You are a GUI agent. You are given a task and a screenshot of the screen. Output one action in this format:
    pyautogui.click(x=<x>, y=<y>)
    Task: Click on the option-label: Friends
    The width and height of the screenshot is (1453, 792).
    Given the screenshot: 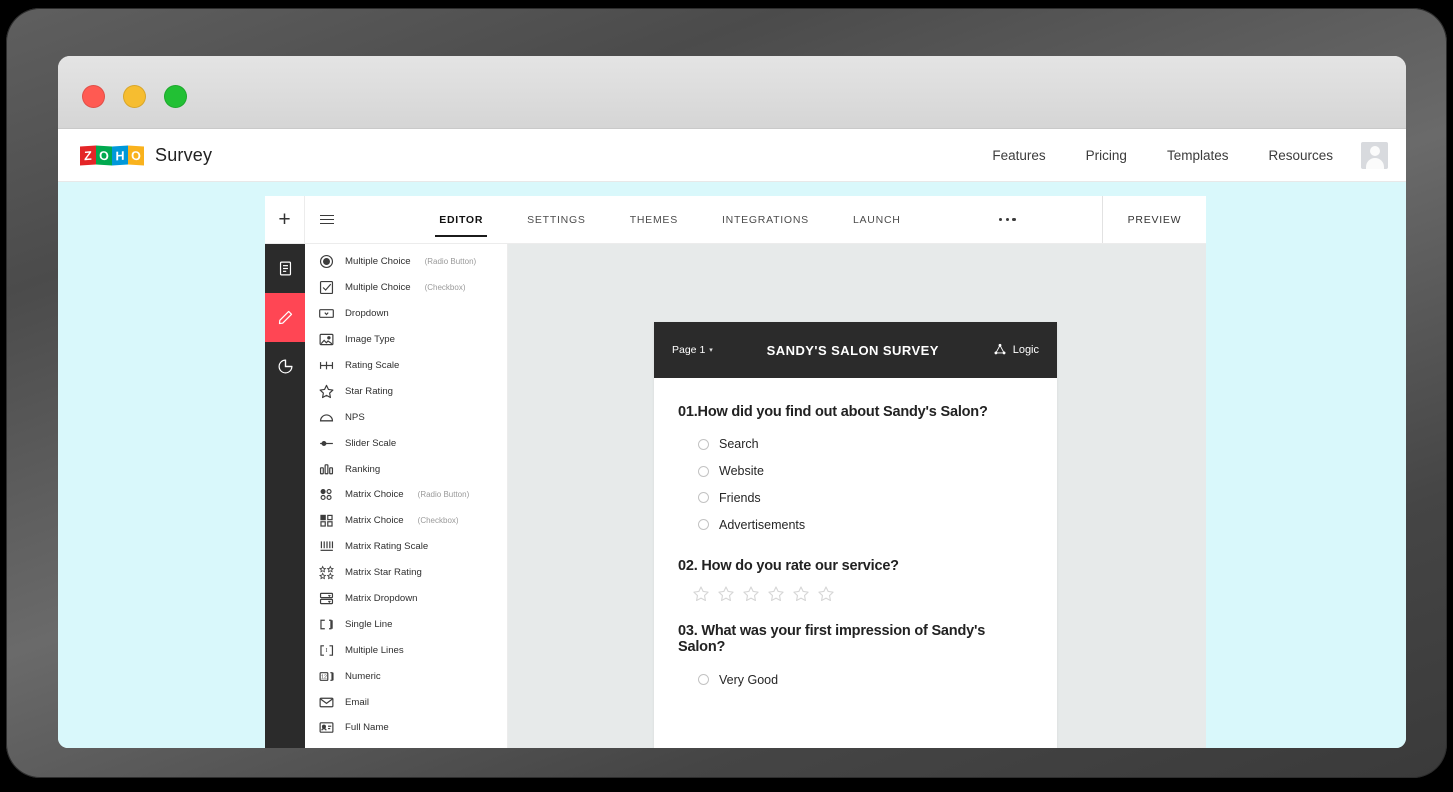 What is the action you would take?
    pyautogui.click(x=740, y=497)
    